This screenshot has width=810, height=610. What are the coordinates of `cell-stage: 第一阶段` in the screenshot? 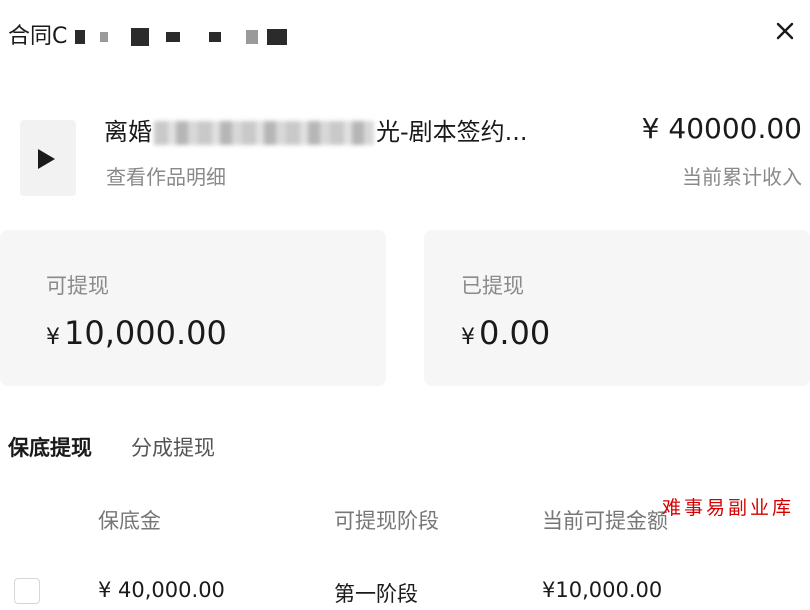 It's located at (376, 594).